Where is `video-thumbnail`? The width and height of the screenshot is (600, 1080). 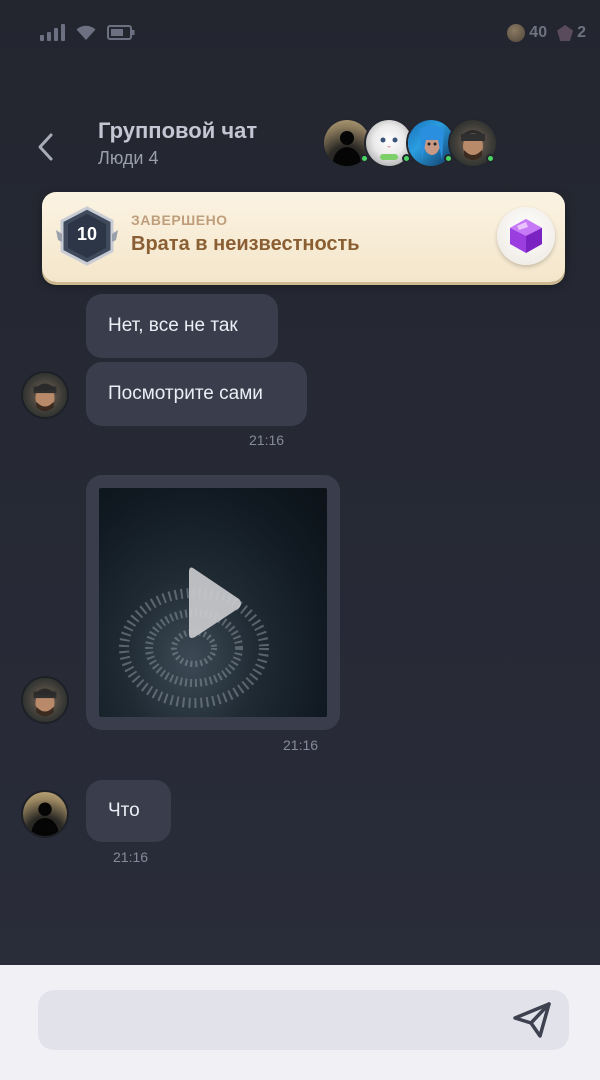 video-thumbnail is located at coordinates (213, 602).